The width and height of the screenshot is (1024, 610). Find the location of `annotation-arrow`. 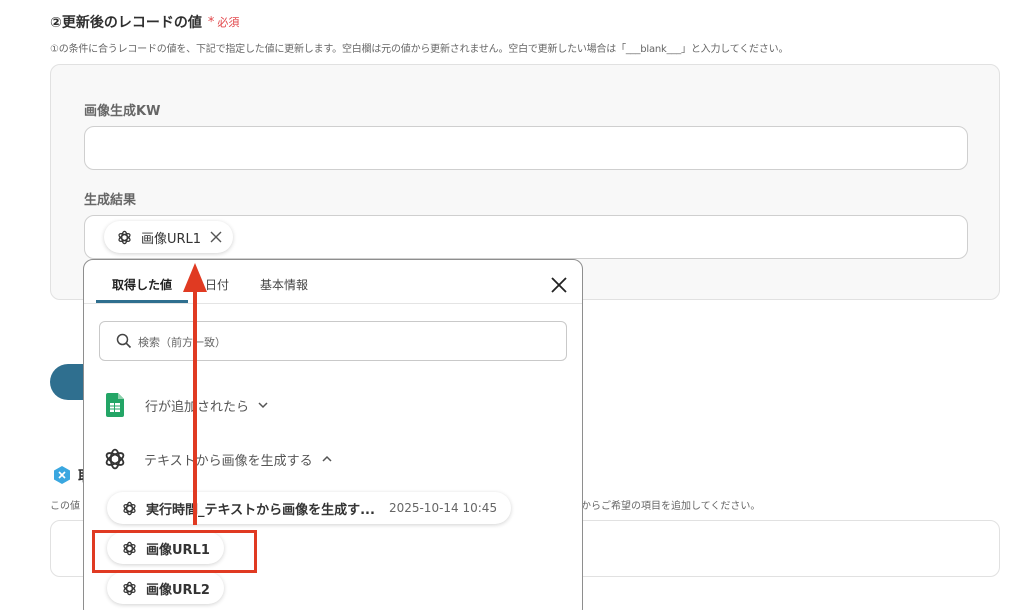

annotation-arrow is located at coordinates (195, 394).